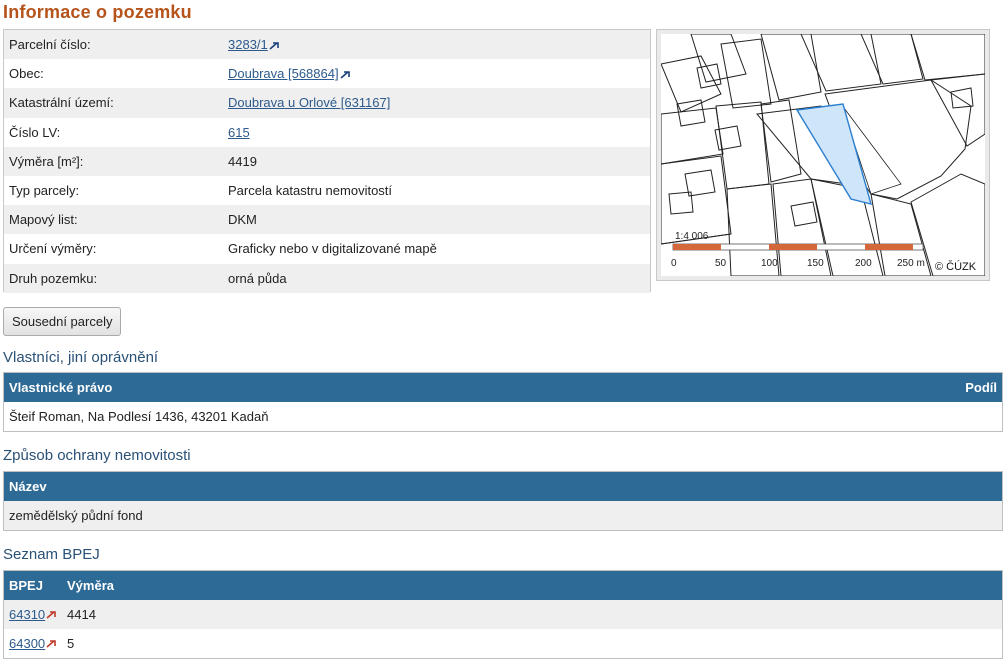  What do you see at coordinates (863, 263) in the screenshot?
I see `scale-tick: 200` at bounding box center [863, 263].